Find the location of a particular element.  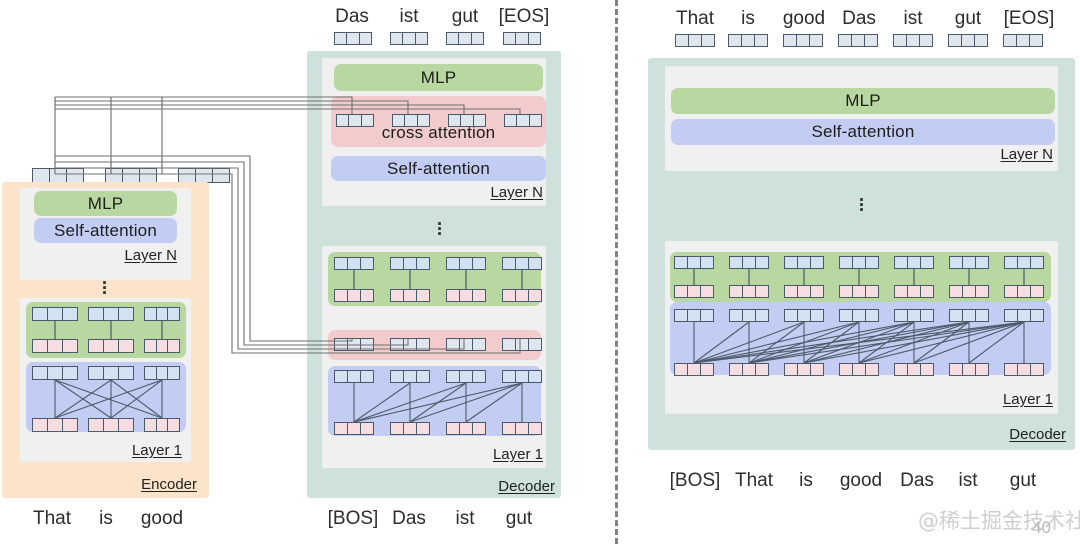

rd-layer-n-tag: Layer N is located at coordinates (1026, 154).